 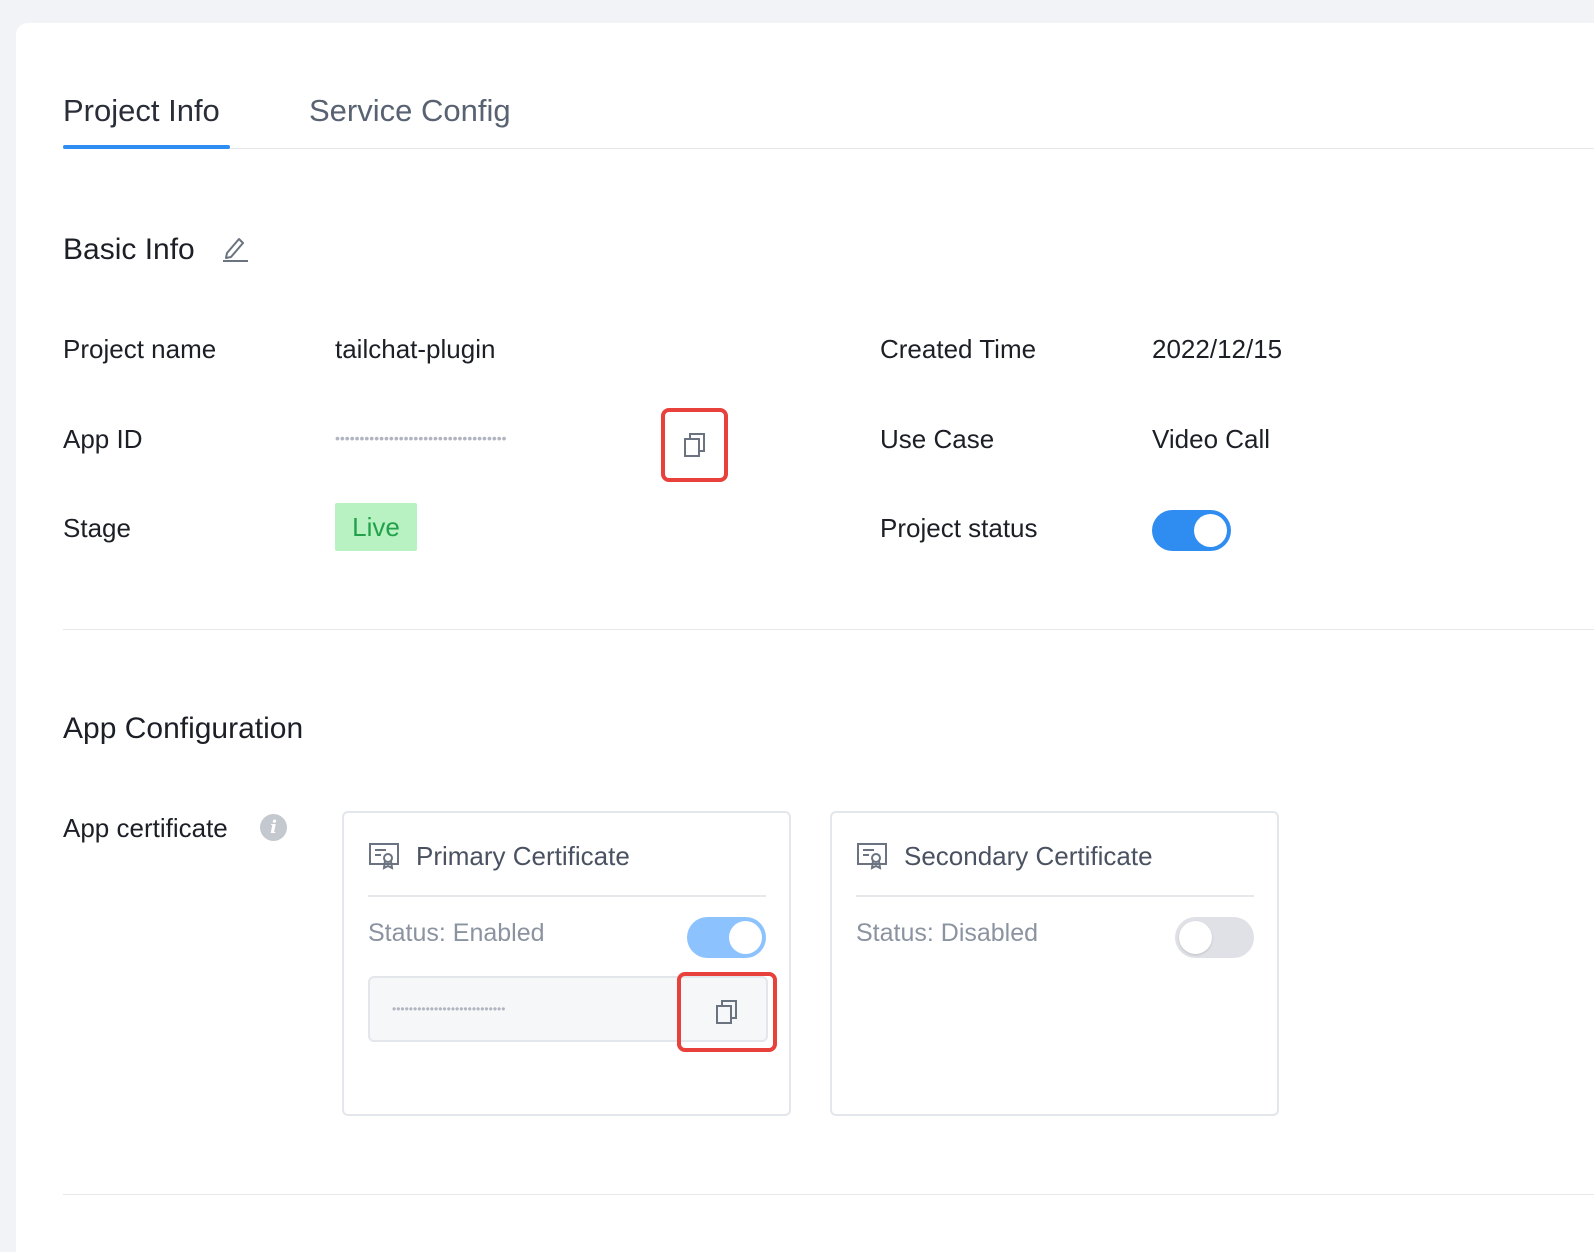 What do you see at coordinates (273, 827) in the screenshot?
I see `info-icon: i` at bounding box center [273, 827].